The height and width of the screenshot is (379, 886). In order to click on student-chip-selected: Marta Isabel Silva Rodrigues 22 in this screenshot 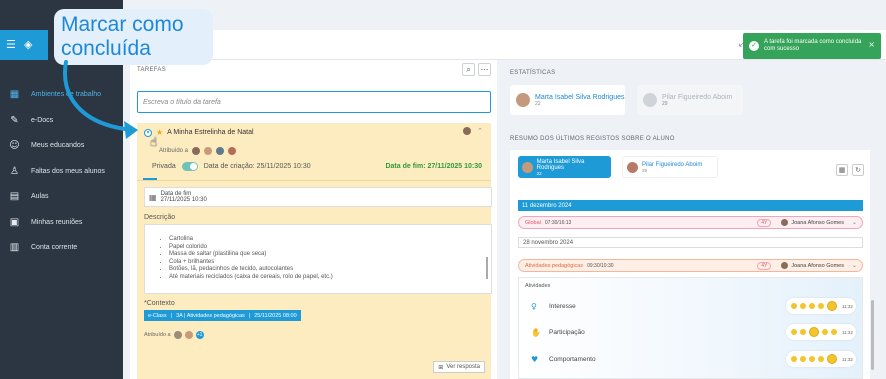, I will do `click(564, 167)`.